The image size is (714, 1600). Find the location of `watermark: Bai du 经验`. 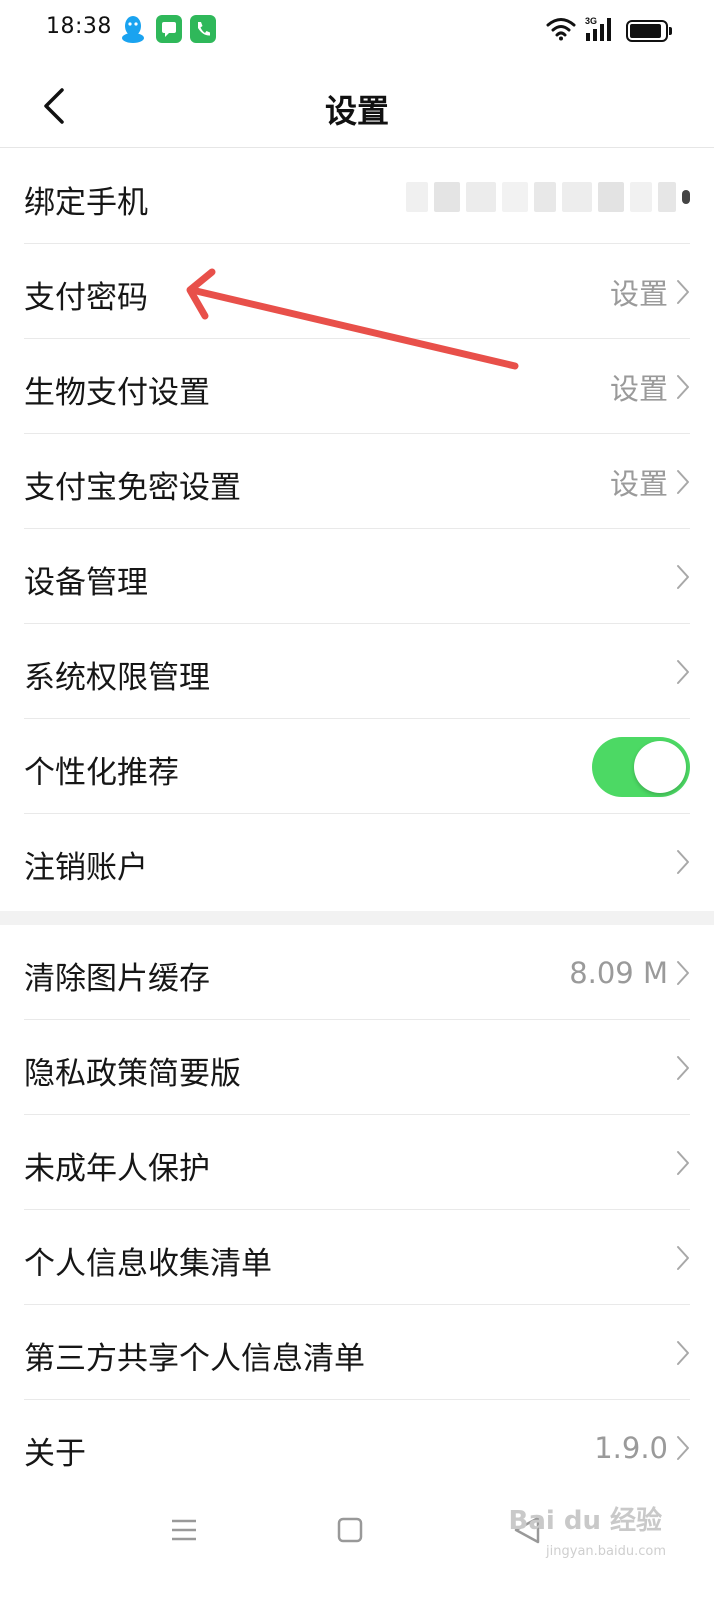

watermark: Bai du 经验 is located at coordinates (585, 1521).